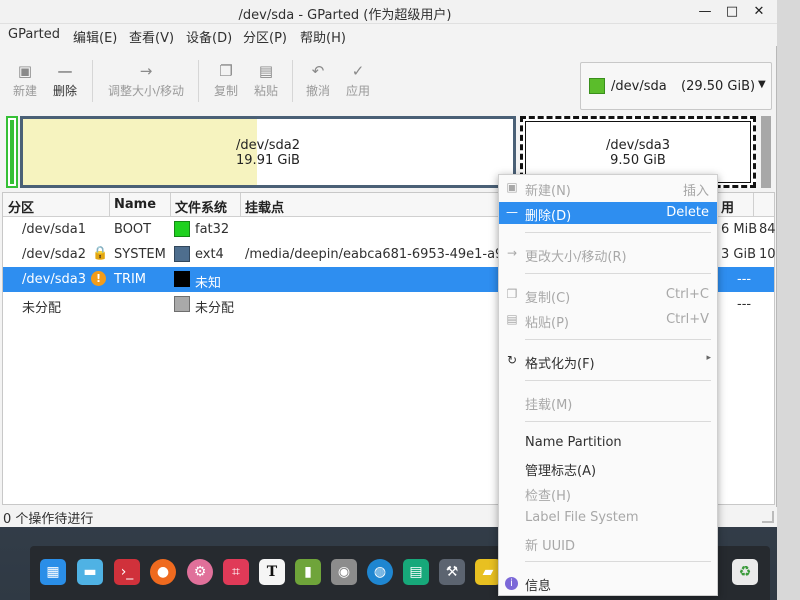 This screenshot has height=600, width=800. Describe the element at coordinates (512, 253) in the screenshot. I see `resize-arrow-icon: →` at that location.